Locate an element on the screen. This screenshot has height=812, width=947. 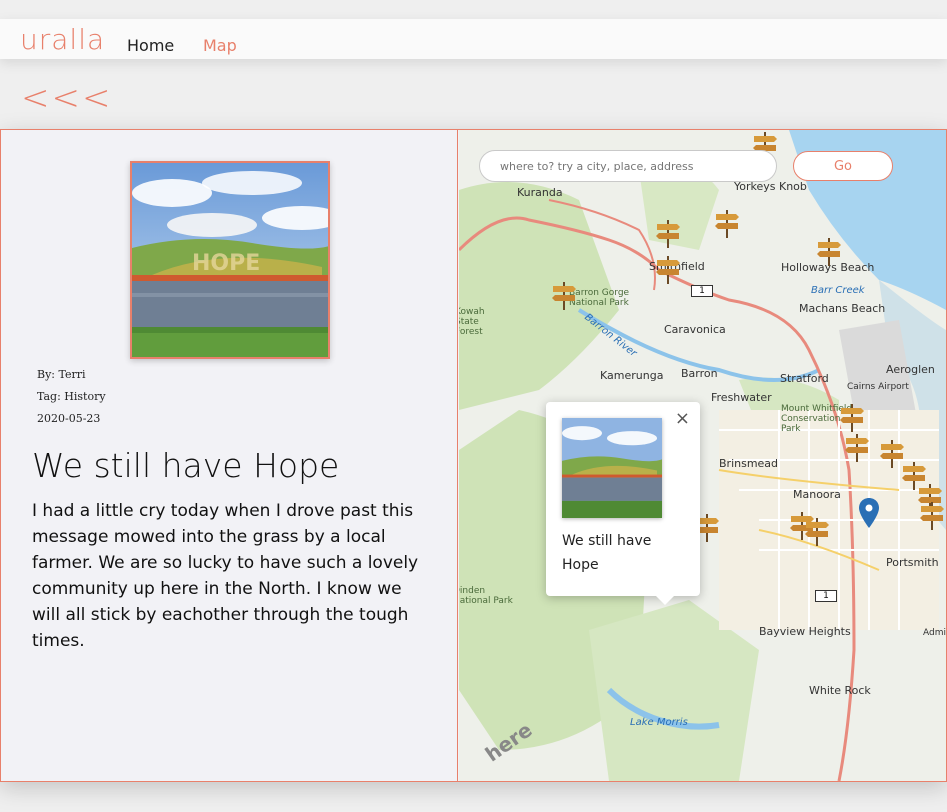
hope-field-image: HOPE is located at coordinates (230, 260).